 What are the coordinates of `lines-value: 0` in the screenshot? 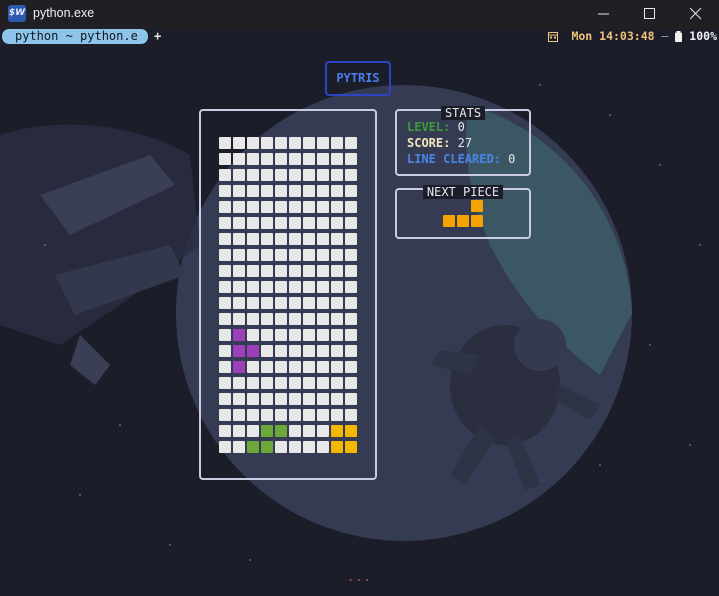 It's located at (512, 159).